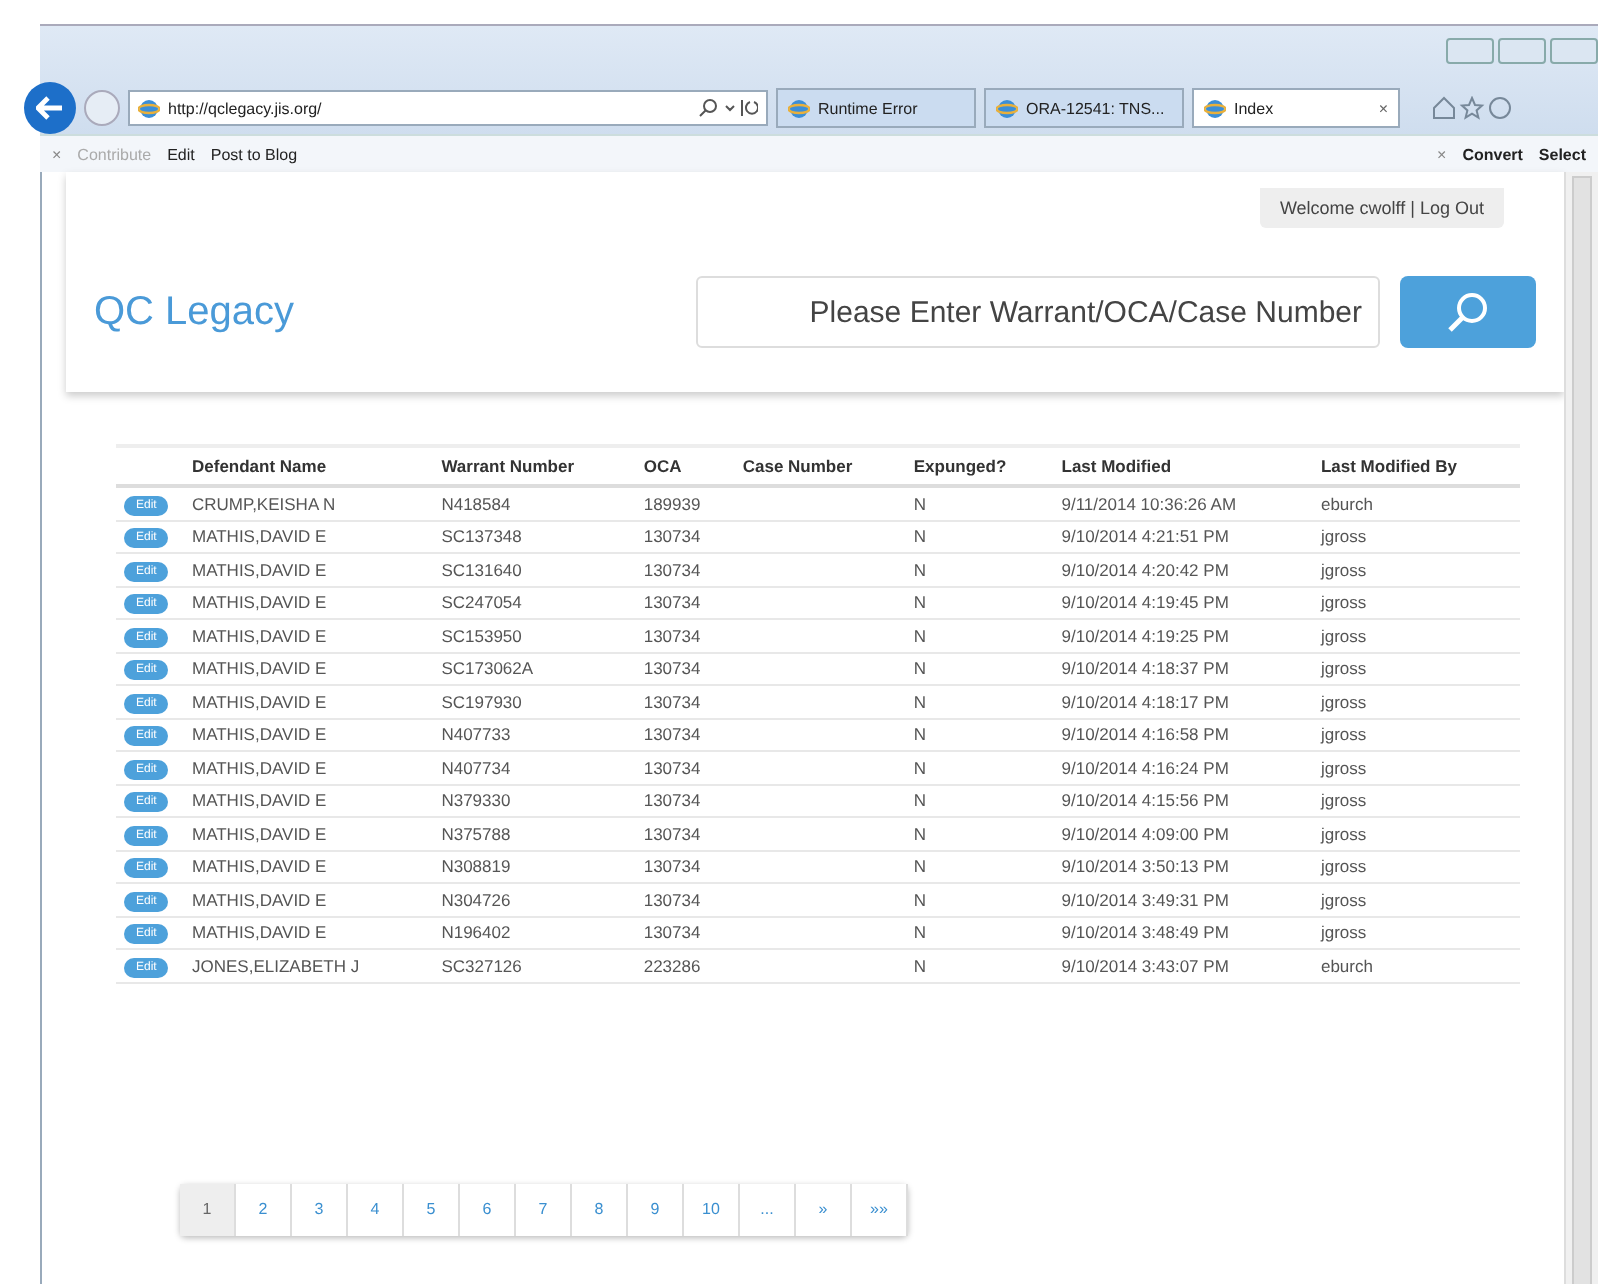  Describe the element at coordinates (1492, 154) in the screenshot. I see `toolbar-command: Convert` at that location.